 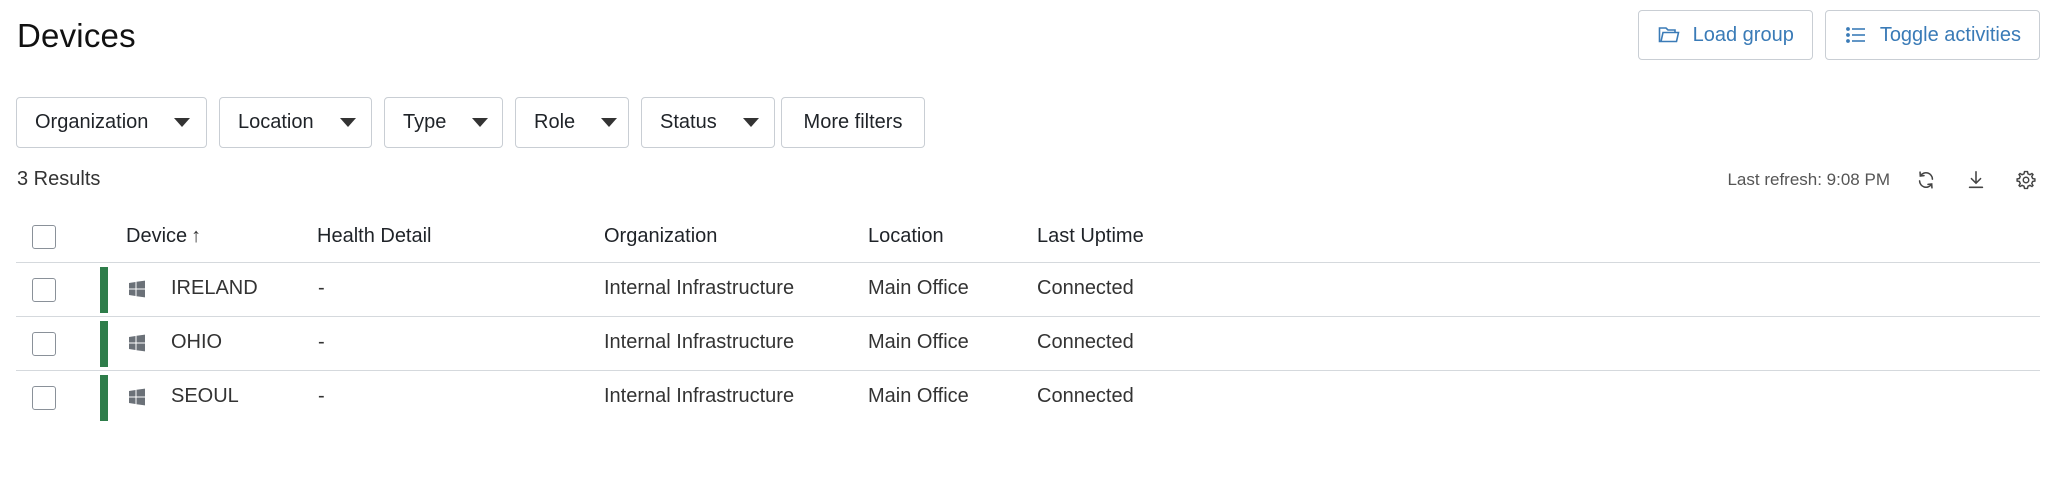 What do you see at coordinates (59, 179) in the screenshot?
I see `results-count: 3 Results` at bounding box center [59, 179].